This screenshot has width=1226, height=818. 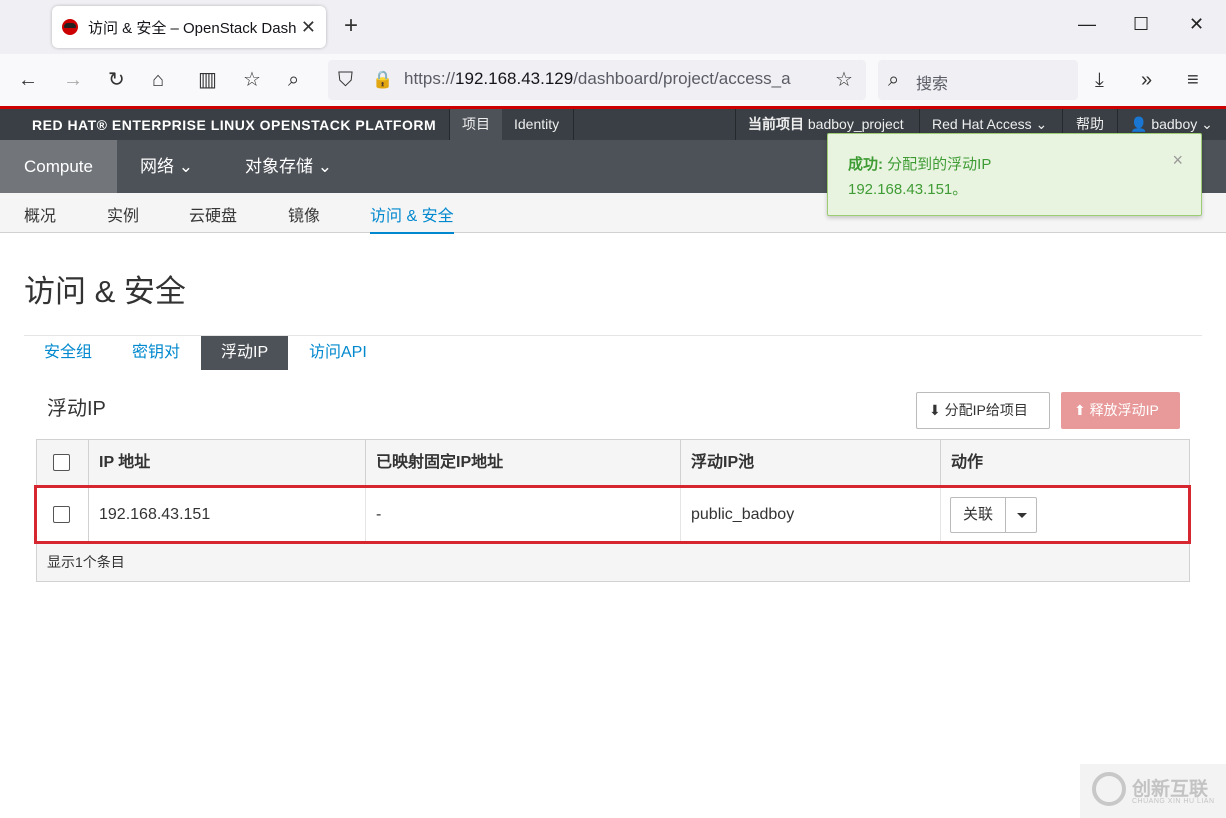 What do you see at coordinates (1146, 80) in the screenshot?
I see `overflow-icon: »` at bounding box center [1146, 80].